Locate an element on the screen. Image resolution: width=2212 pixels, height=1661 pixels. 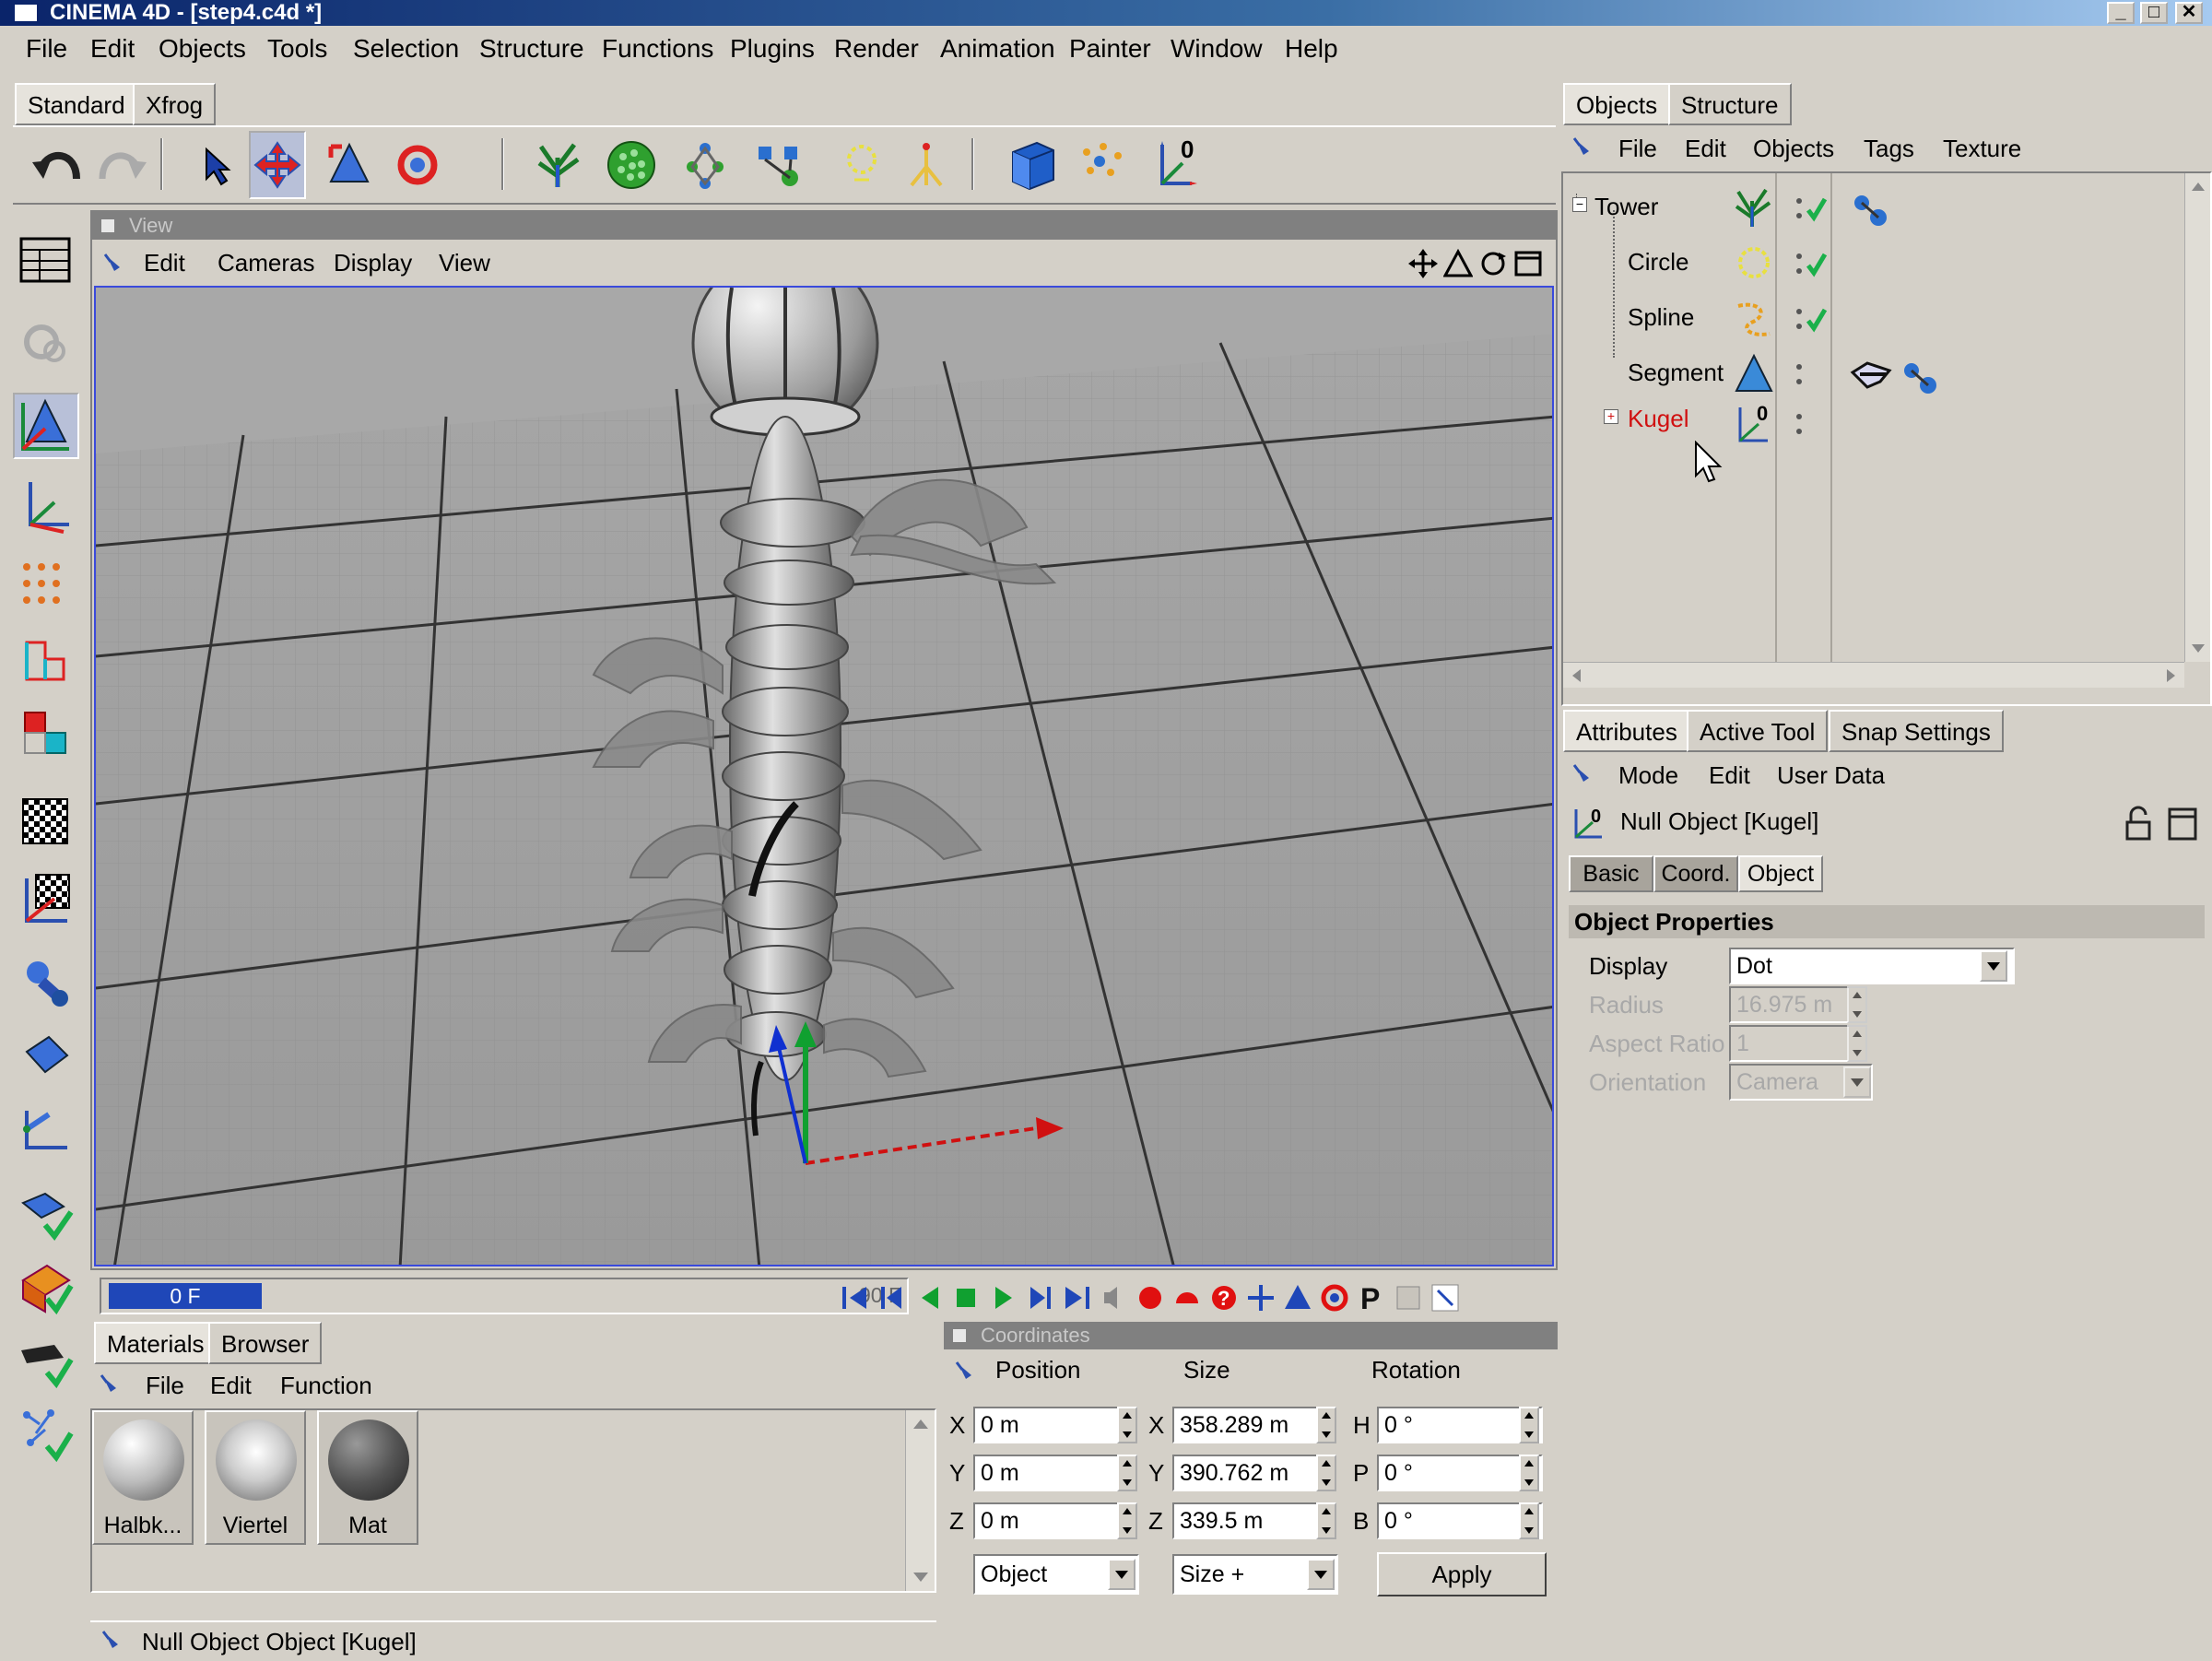
coordinate-mode-dropdown is located at coordinates (1121, 1574).